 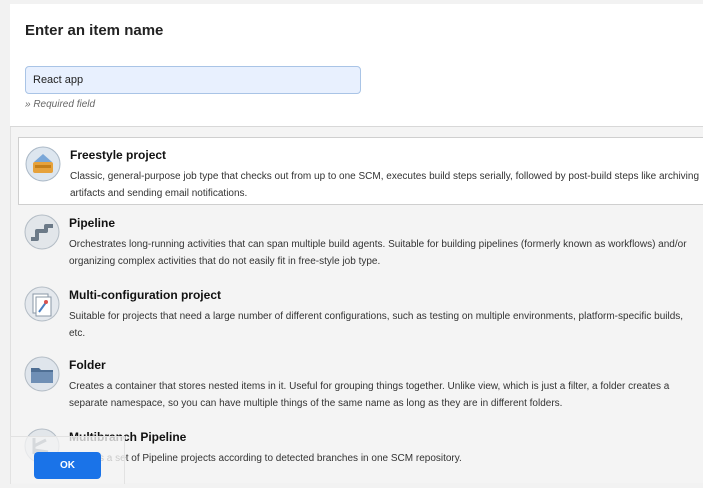 I want to click on pipeline-icon, so click(x=42, y=232).